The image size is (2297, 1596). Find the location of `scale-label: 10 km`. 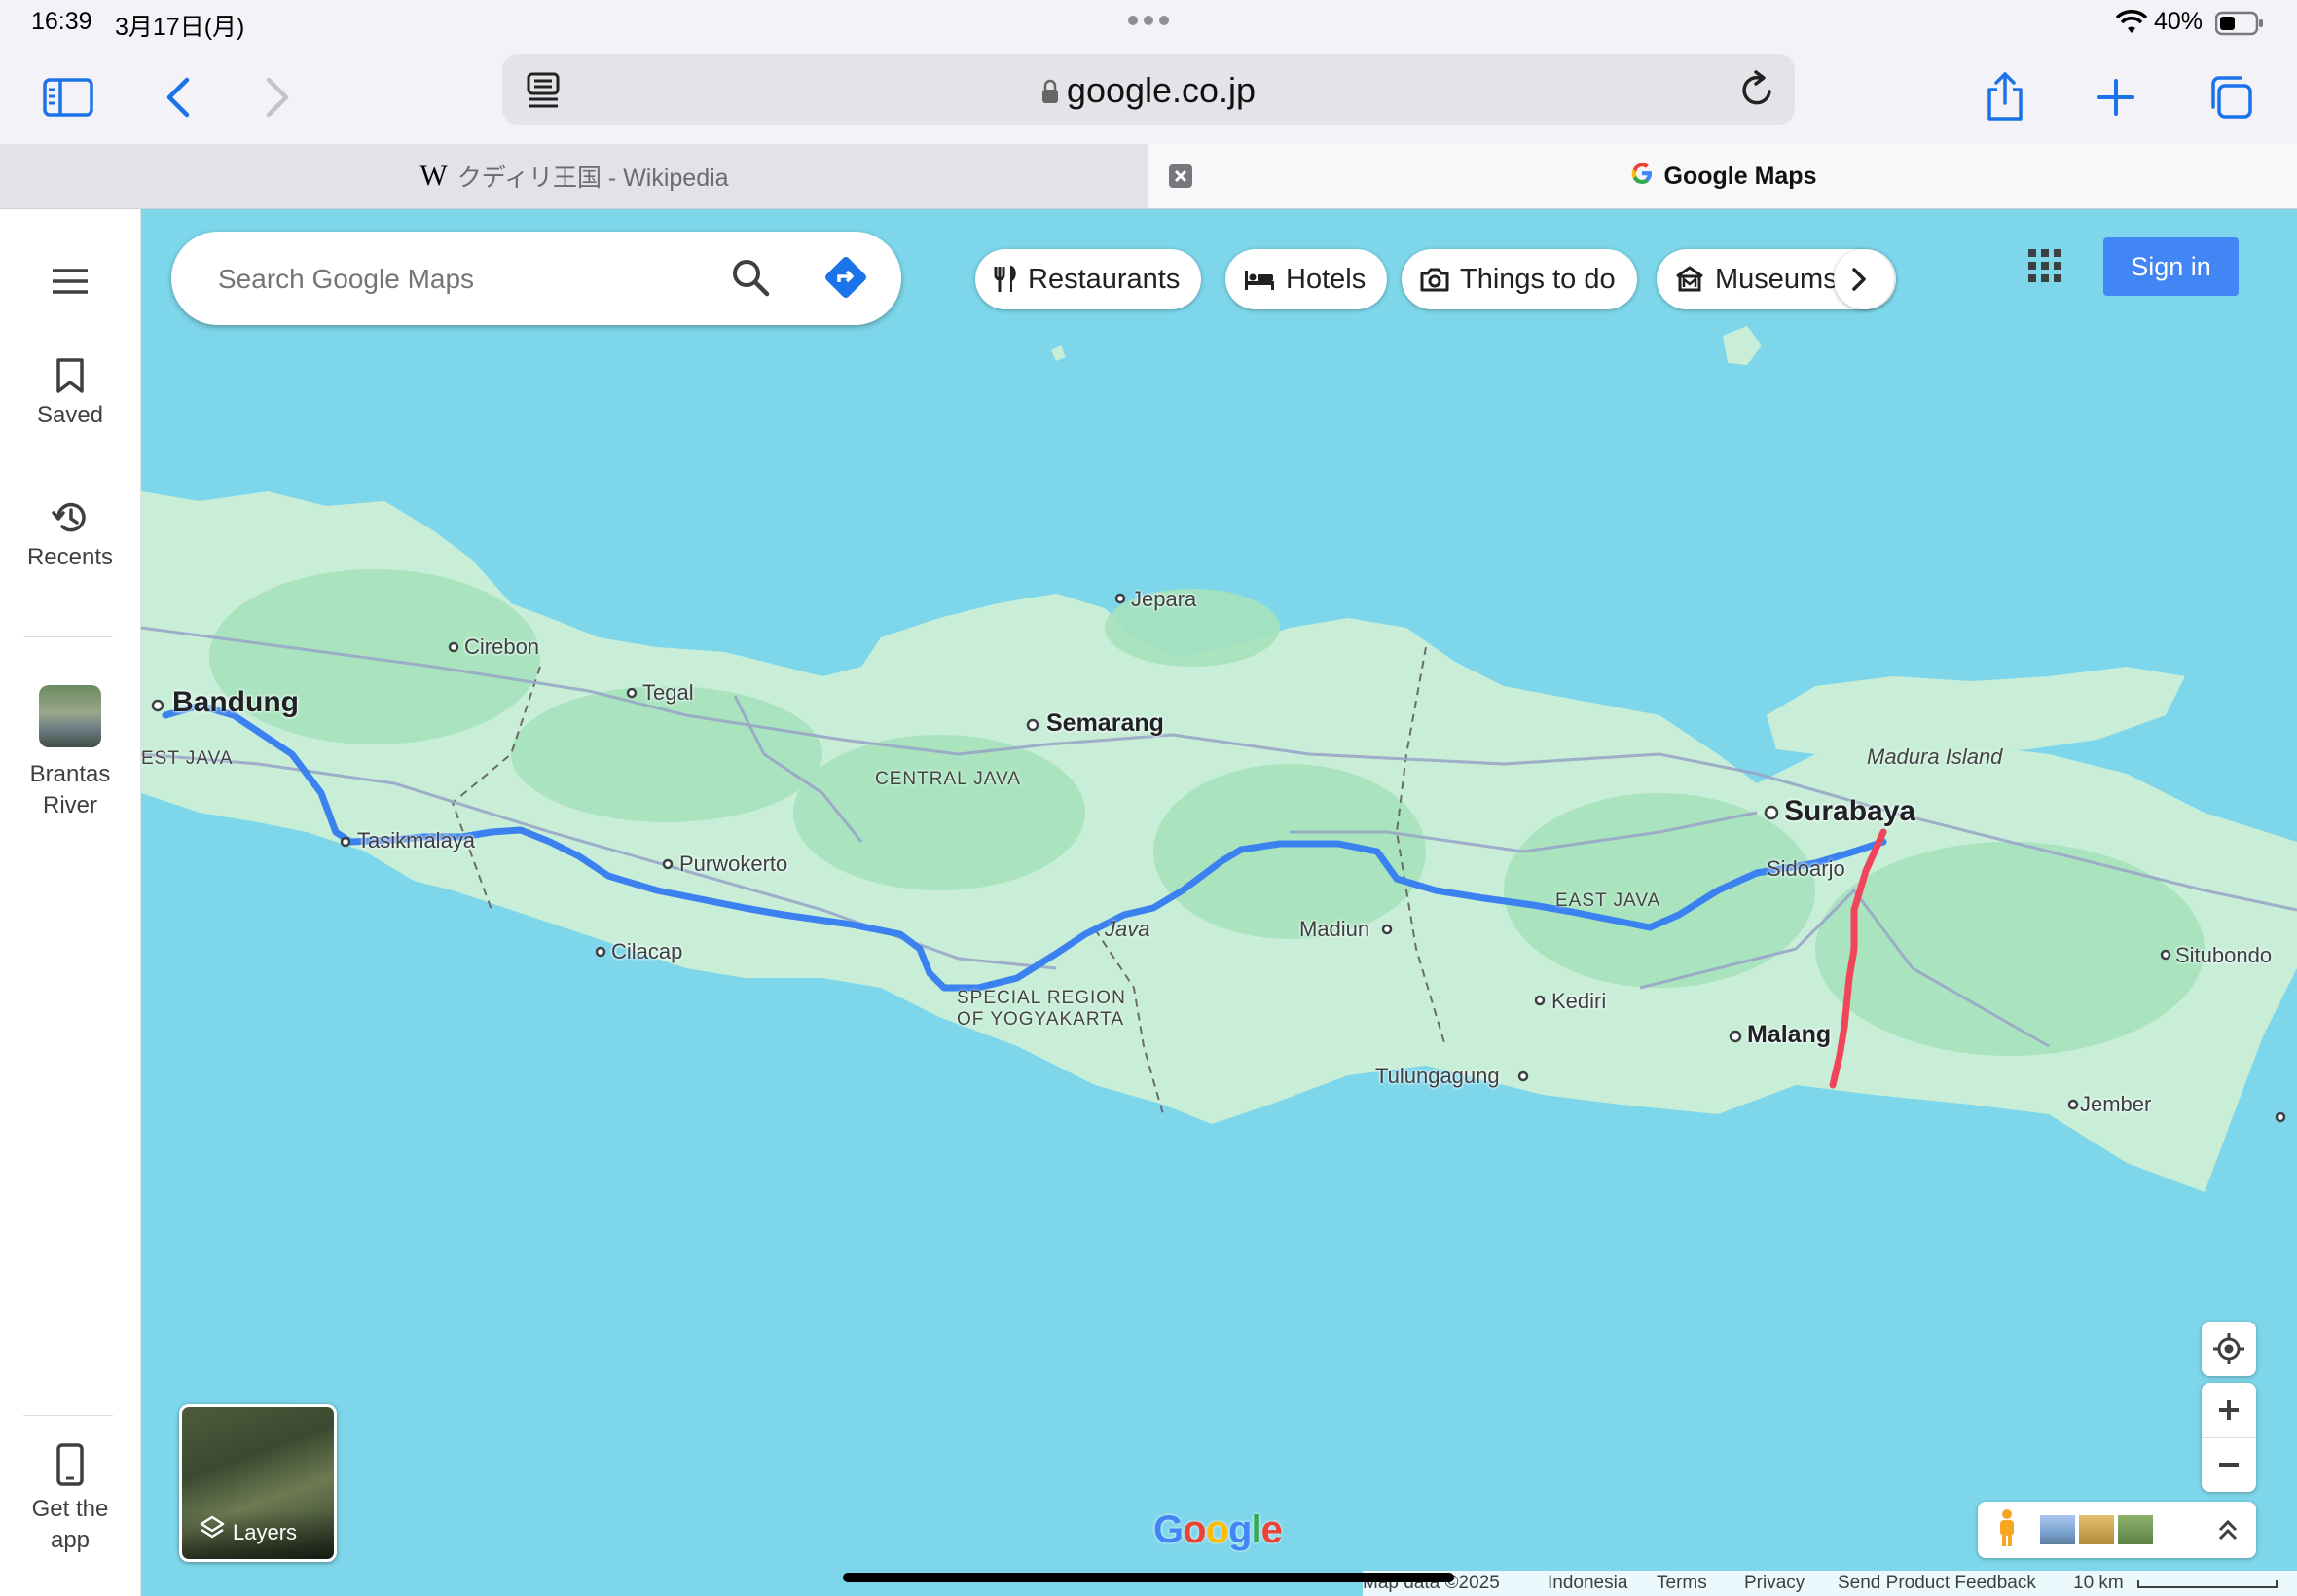

scale-label: 10 km is located at coordinates (2098, 1583).